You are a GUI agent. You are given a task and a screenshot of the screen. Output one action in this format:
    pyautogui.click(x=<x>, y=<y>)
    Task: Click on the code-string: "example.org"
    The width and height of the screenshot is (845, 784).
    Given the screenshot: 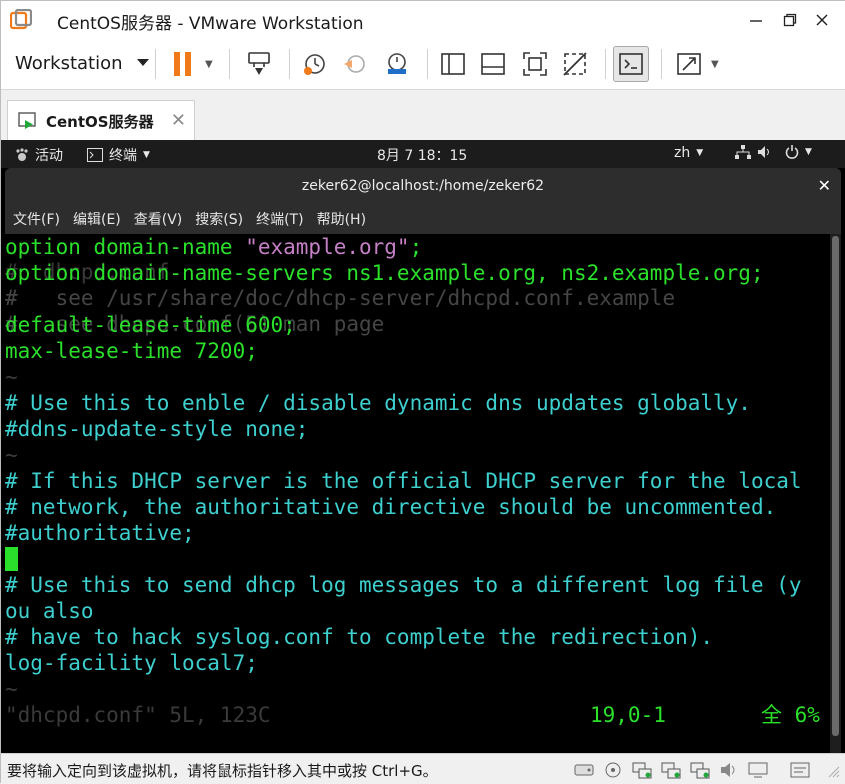 What is the action you would take?
    pyautogui.click(x=327, y=247)
    